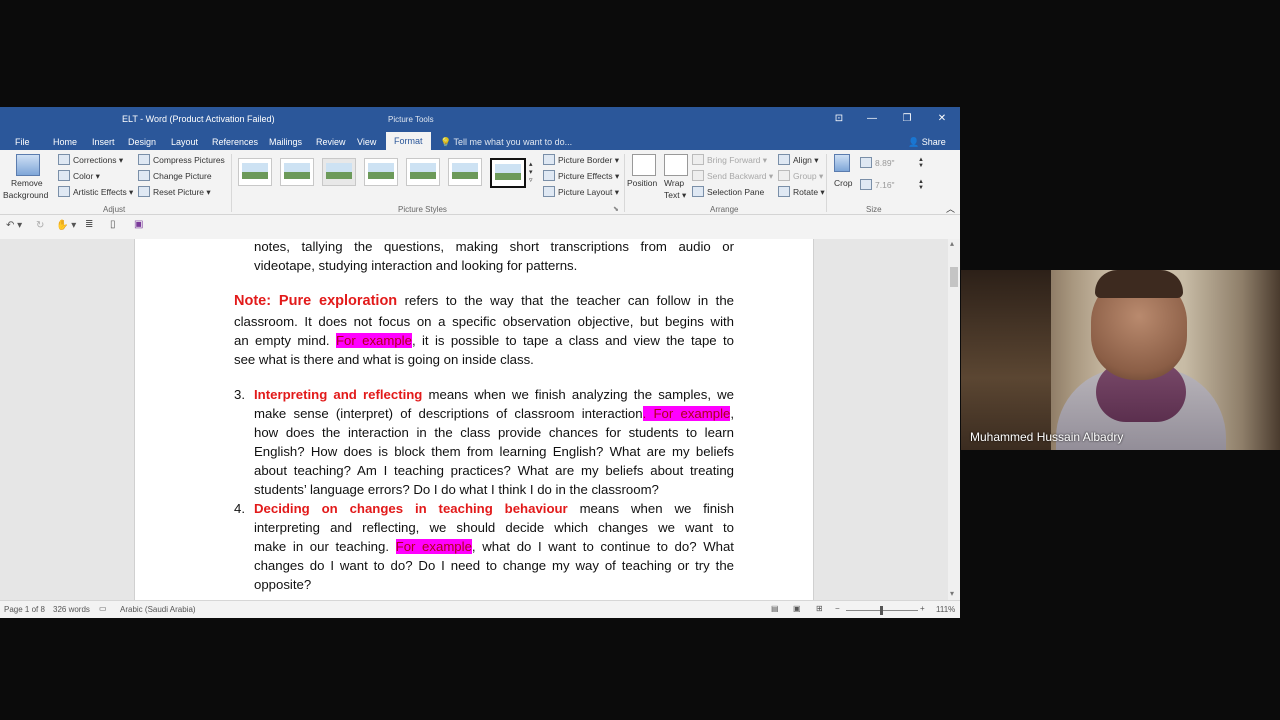  Describe the element at coordinates (775, 608) in the screenshot. I see `read-mode-icon: ▤` at that location.